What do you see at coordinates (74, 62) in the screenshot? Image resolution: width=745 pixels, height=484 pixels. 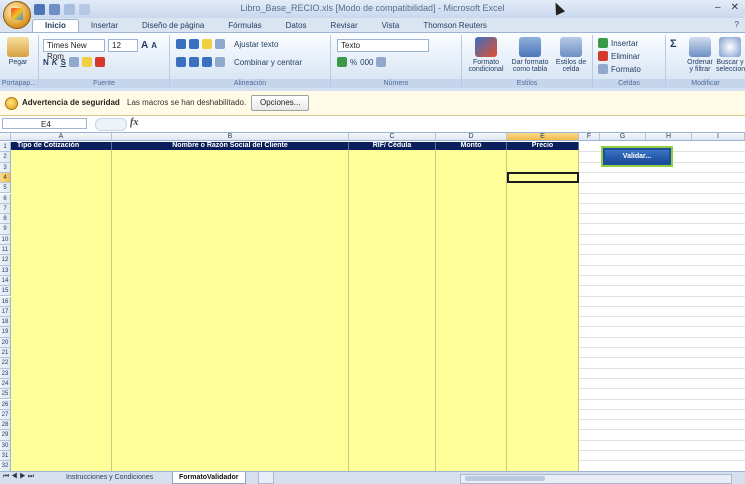 I see `borders-icon` at bounding box center [74, 62].